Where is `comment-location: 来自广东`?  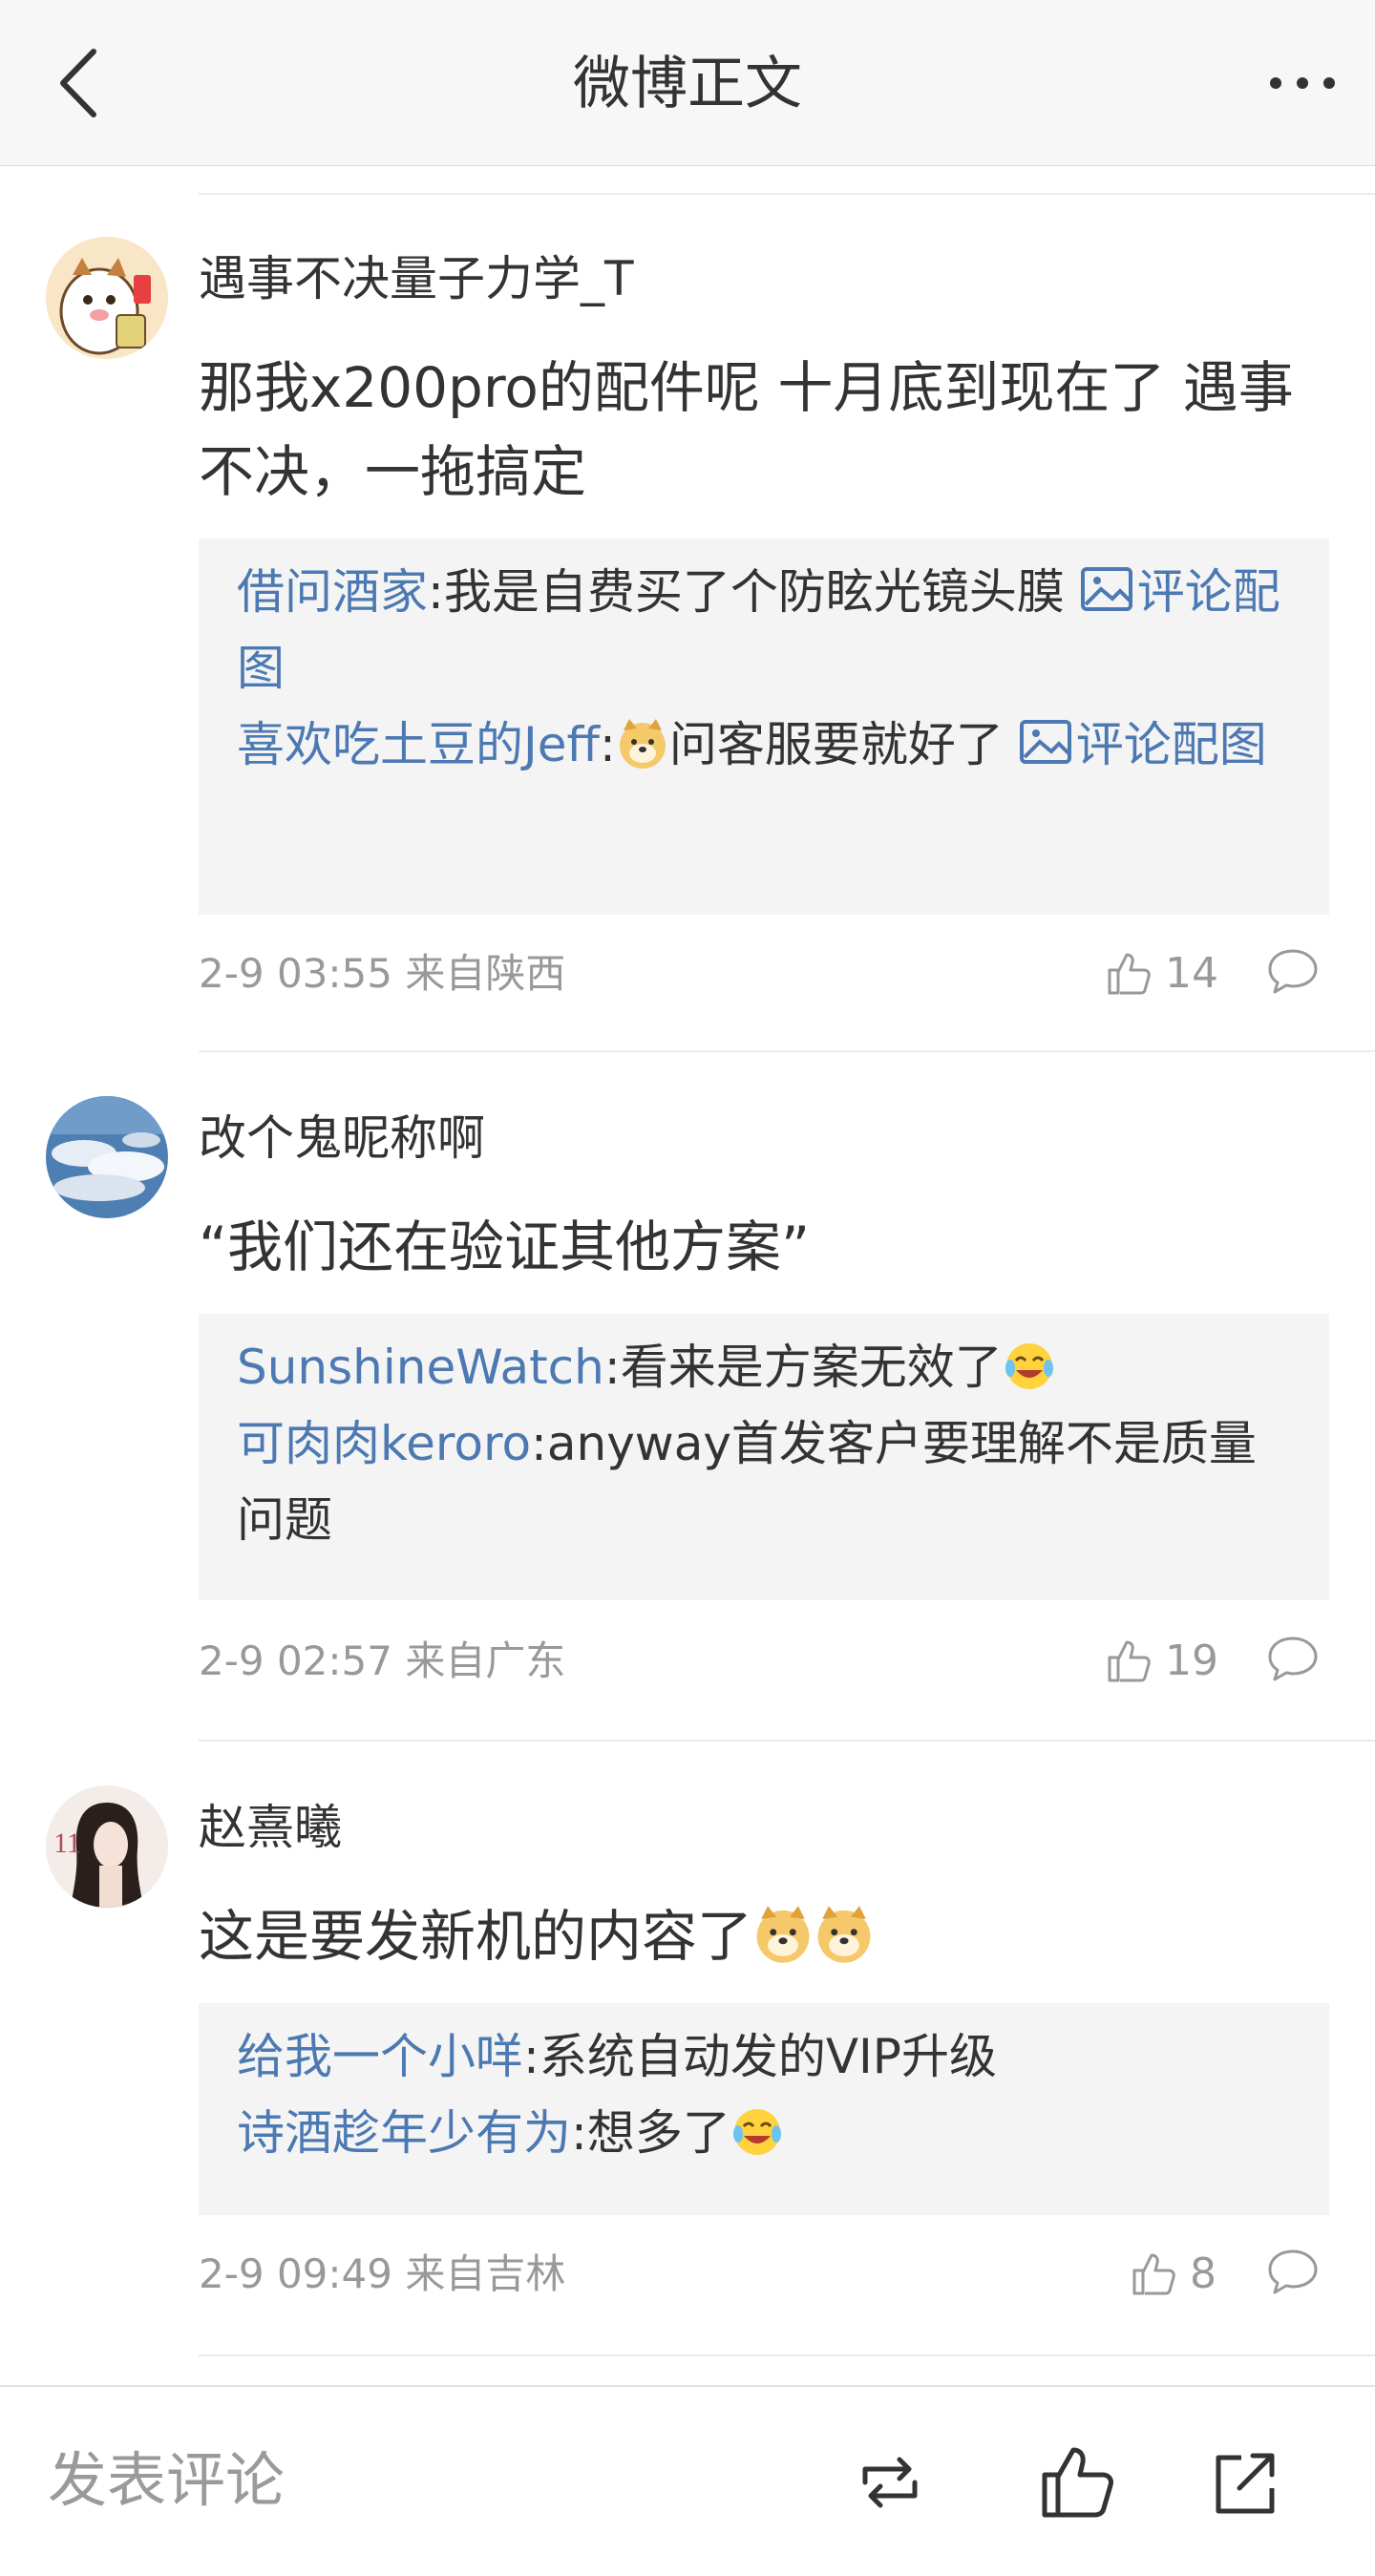
comment-location: 来自广东 is located at coordinates (486, 1660).